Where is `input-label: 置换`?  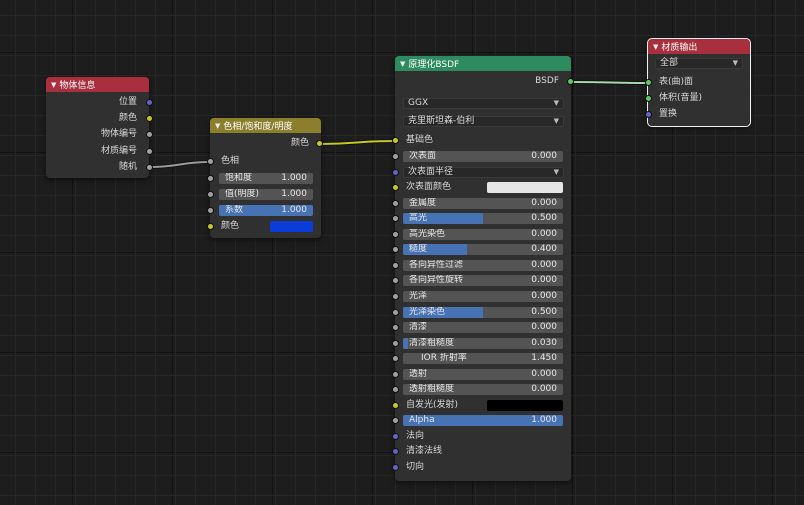
input-label: 置换 is located at coordinates (668, 114).